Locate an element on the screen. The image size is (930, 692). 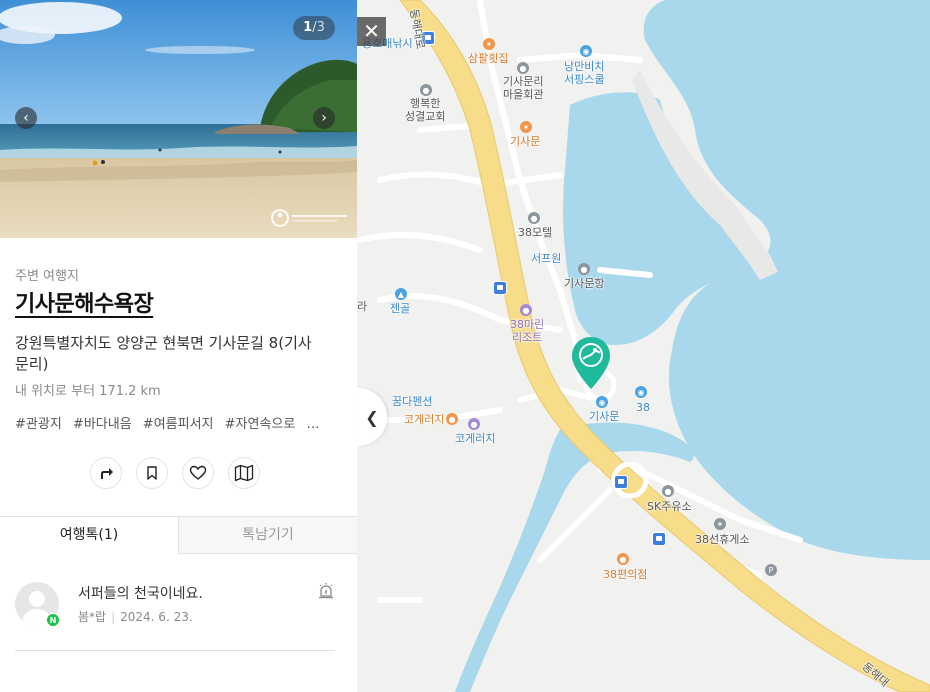
map-label: SK주유소 is located at coordinates (669, 506).